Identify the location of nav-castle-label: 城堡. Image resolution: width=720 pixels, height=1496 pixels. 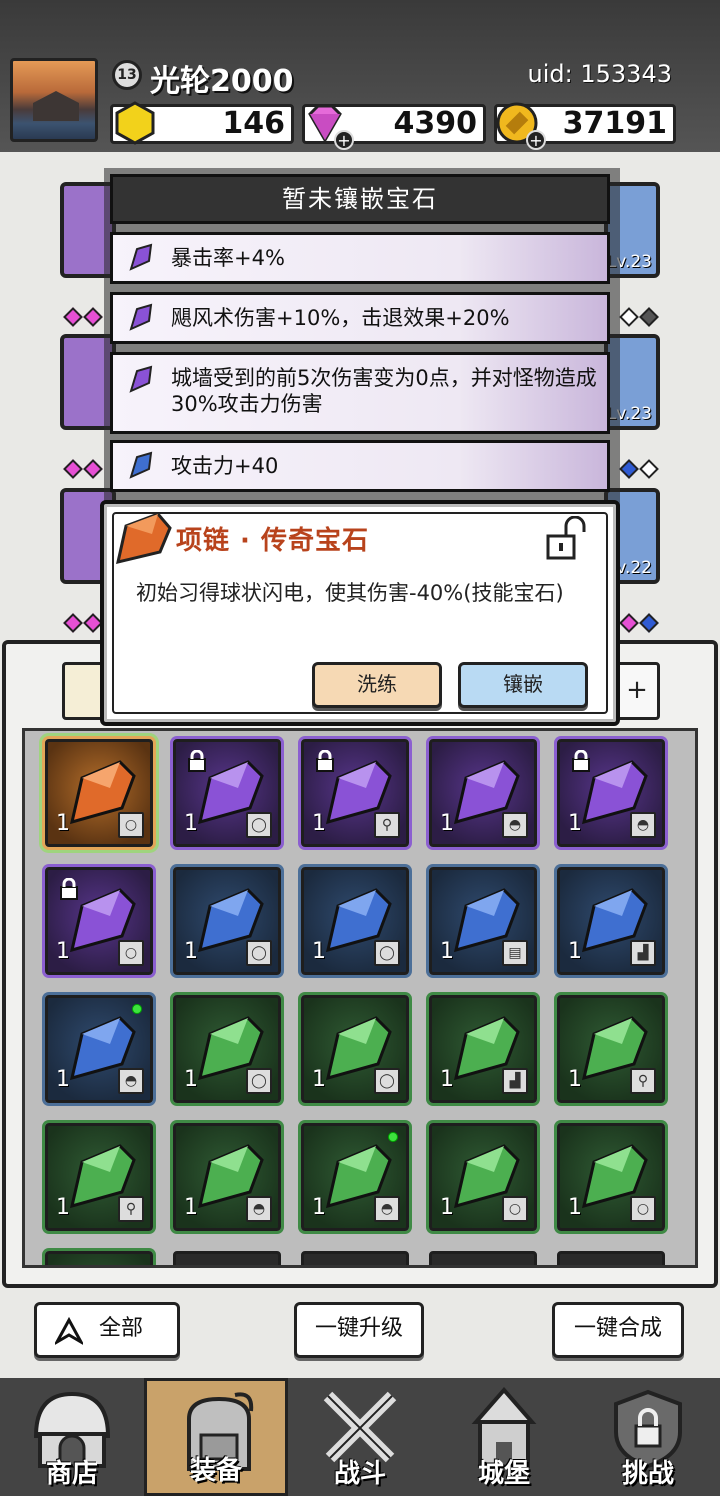
(503, 1474).